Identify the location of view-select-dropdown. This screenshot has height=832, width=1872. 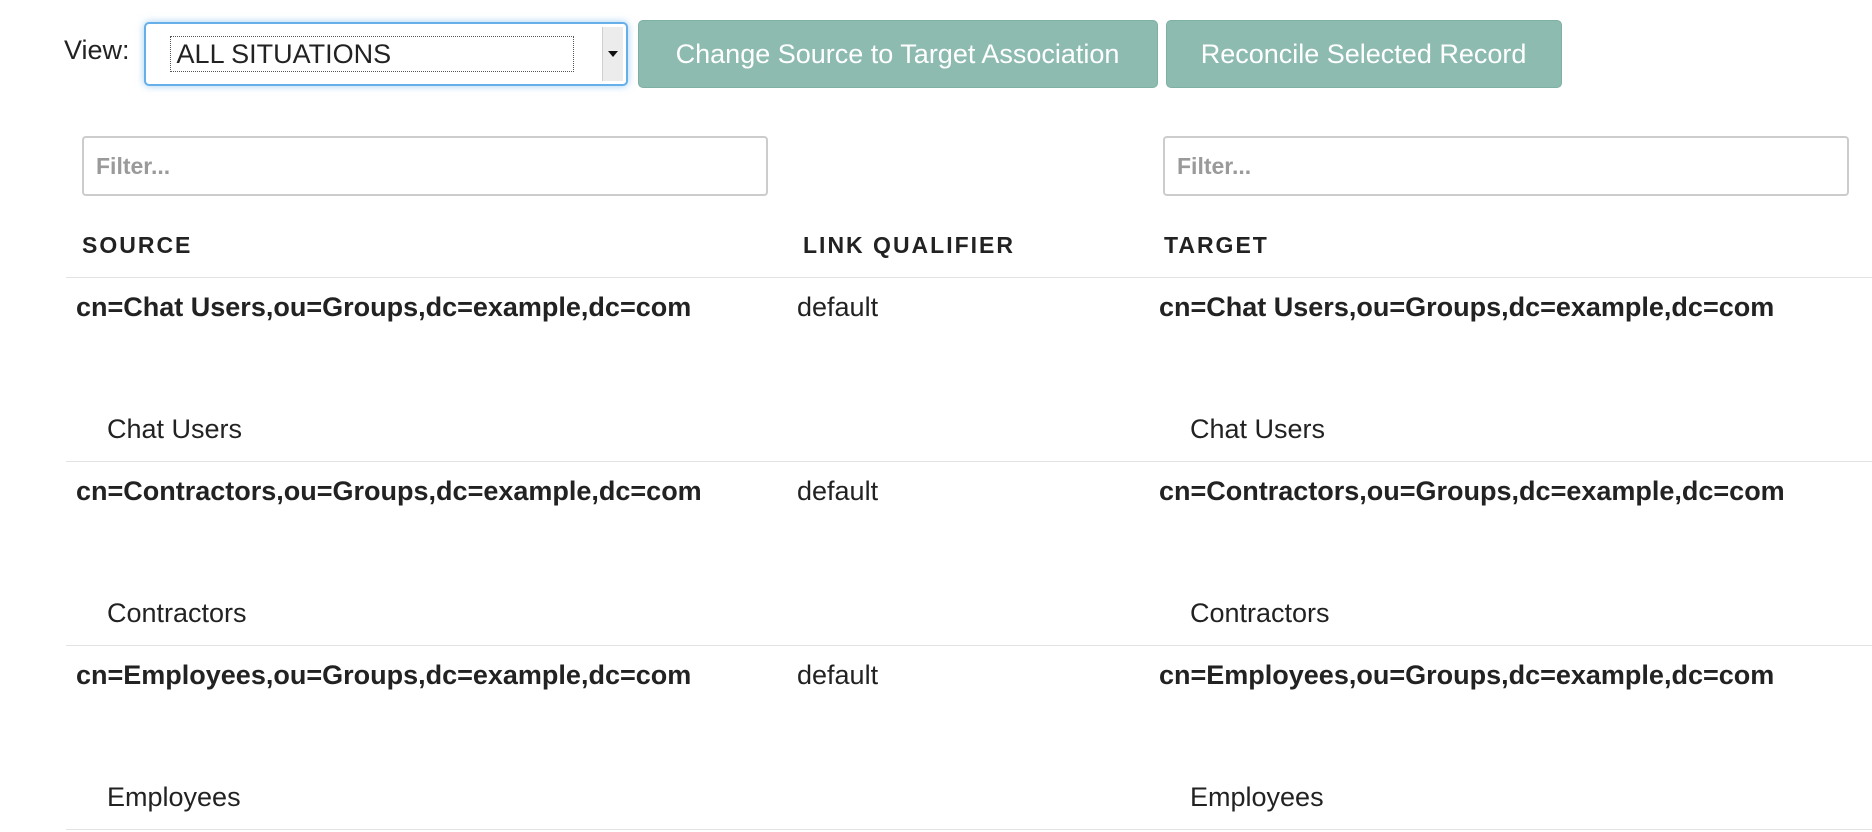
(612, 54).